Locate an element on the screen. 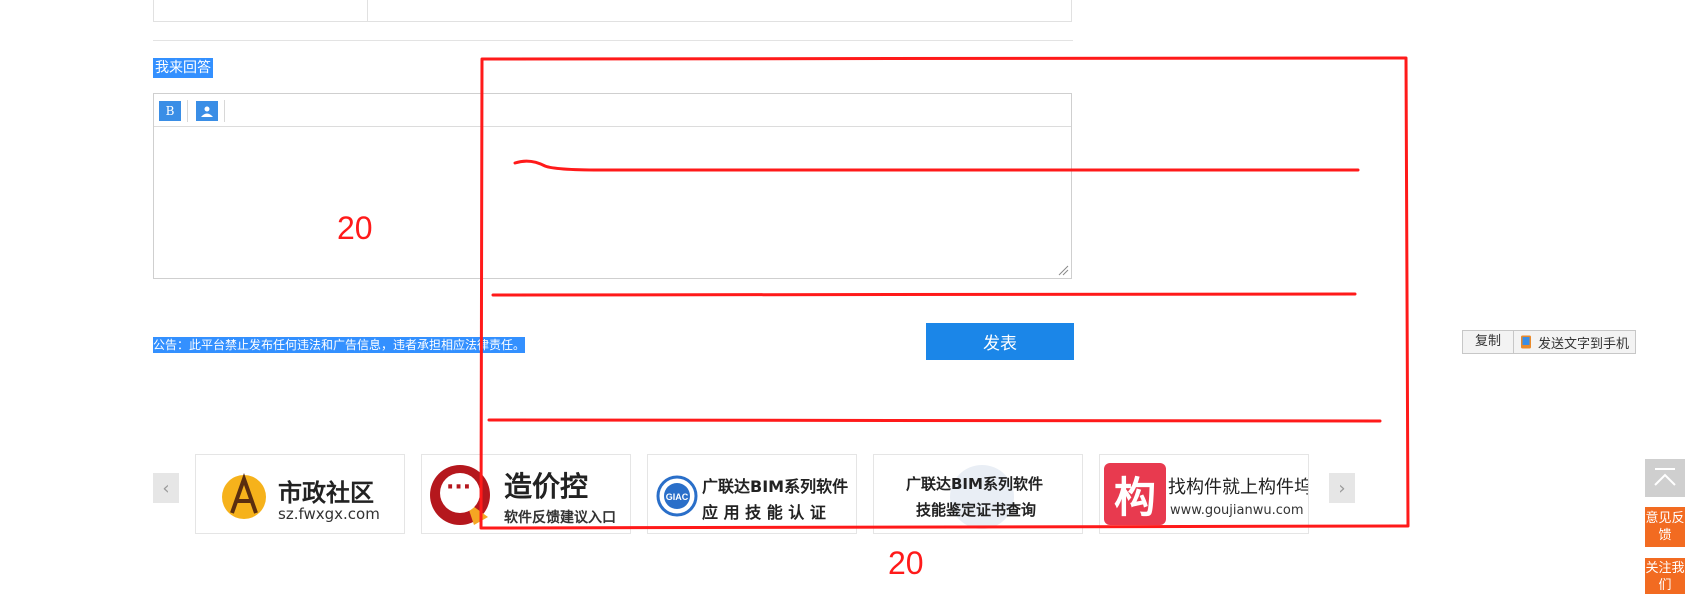 The width and height of the screenshot is (1685, 594). feedback-button: 意见反馈 is located at coordinates (1665, 527).